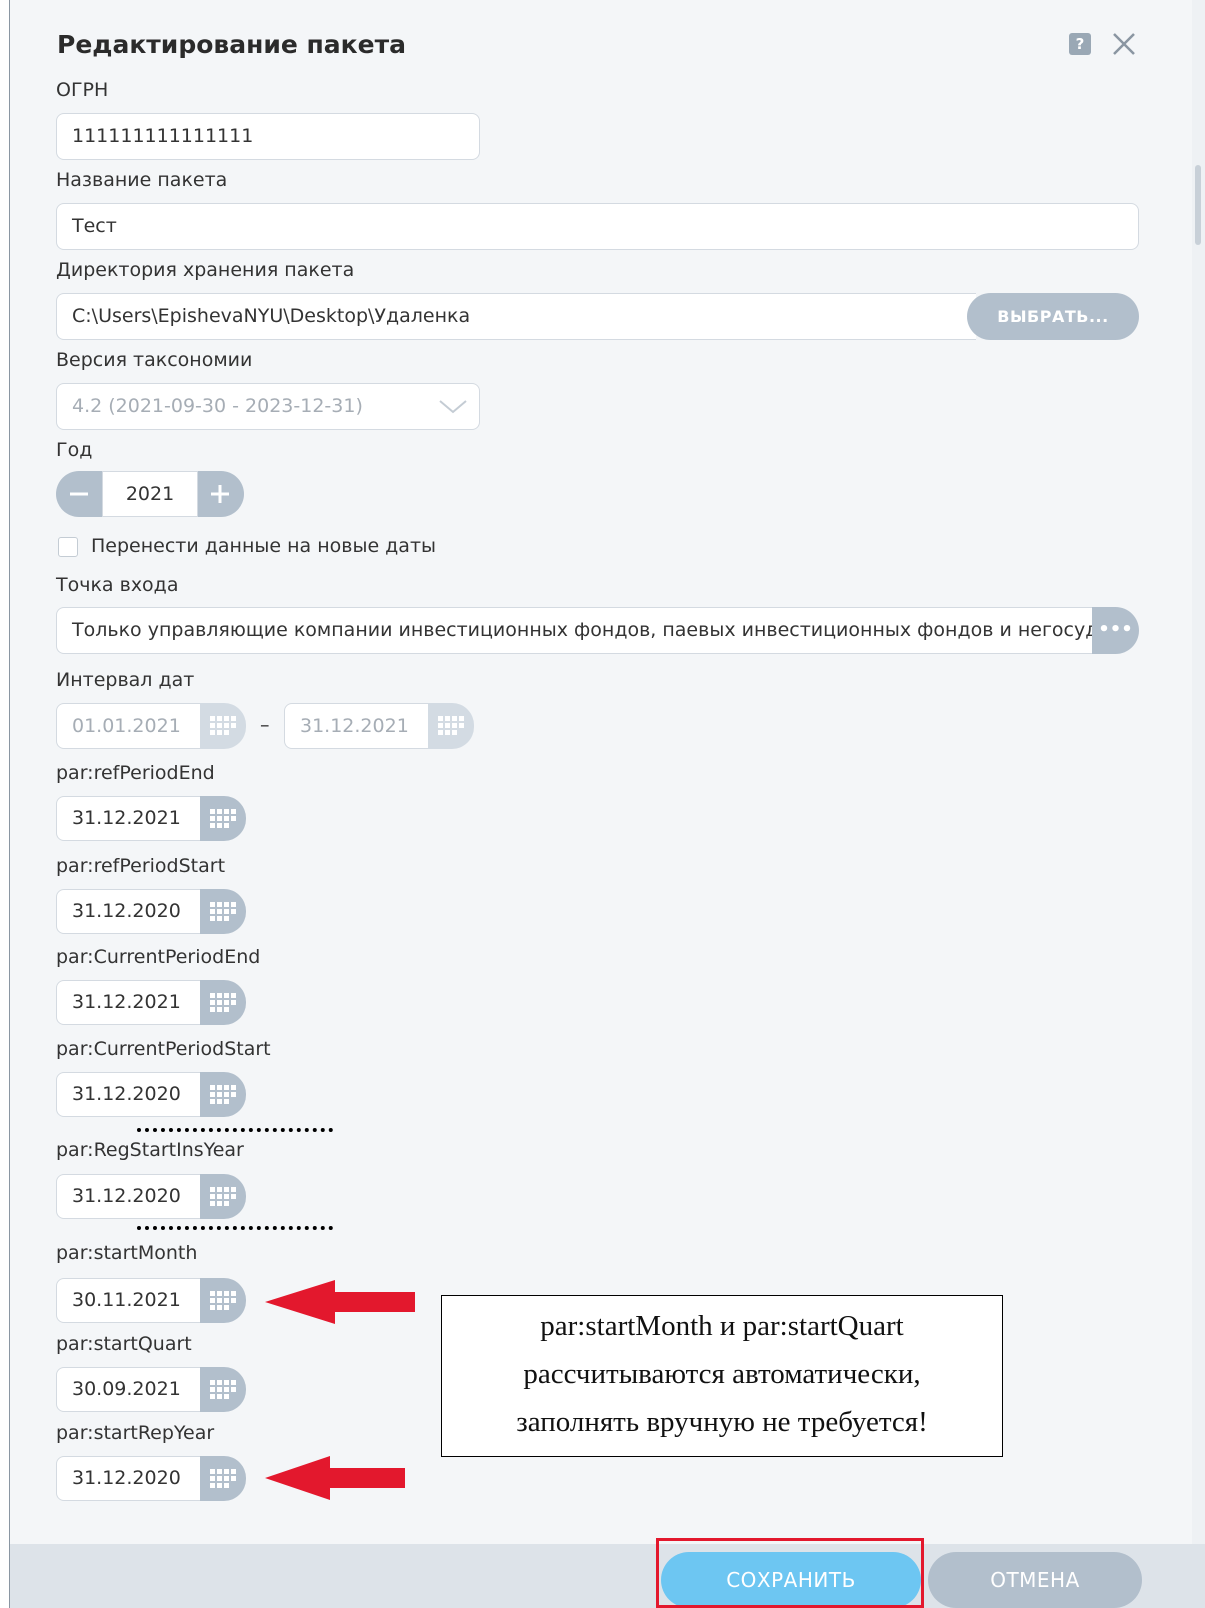  What do you see at coordinates (125, 680) in the screenshot?
I see `date-interval-label: Интервал дат` at bounding box center [125, 680].